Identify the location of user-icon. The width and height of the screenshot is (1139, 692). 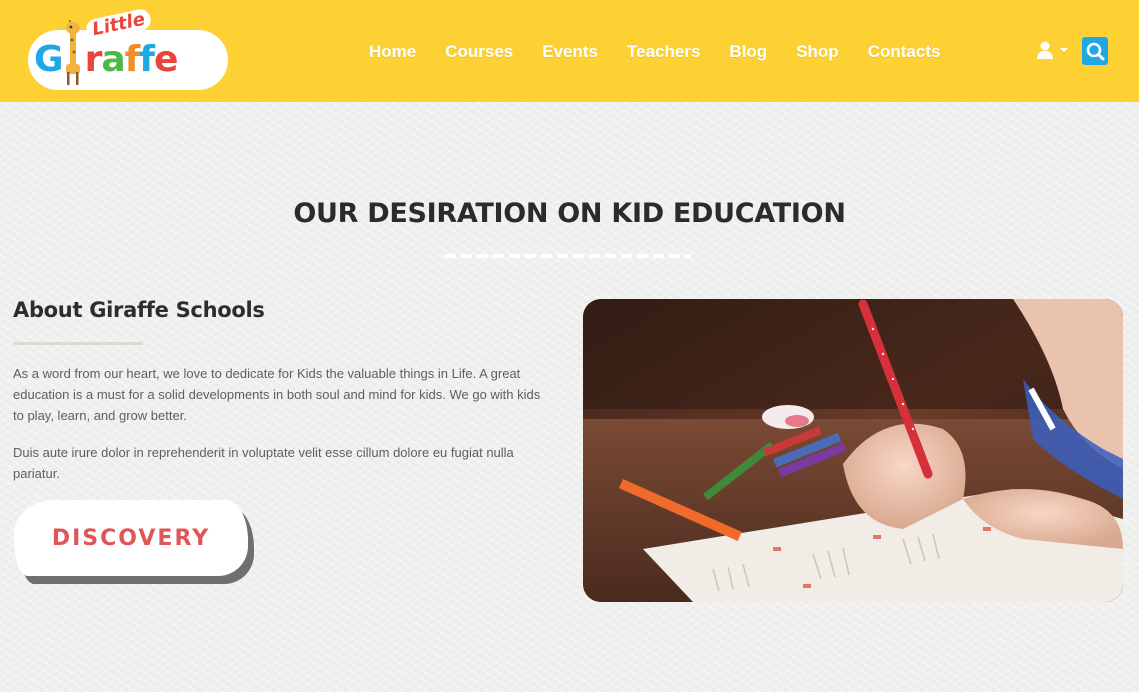
(1052, 50).